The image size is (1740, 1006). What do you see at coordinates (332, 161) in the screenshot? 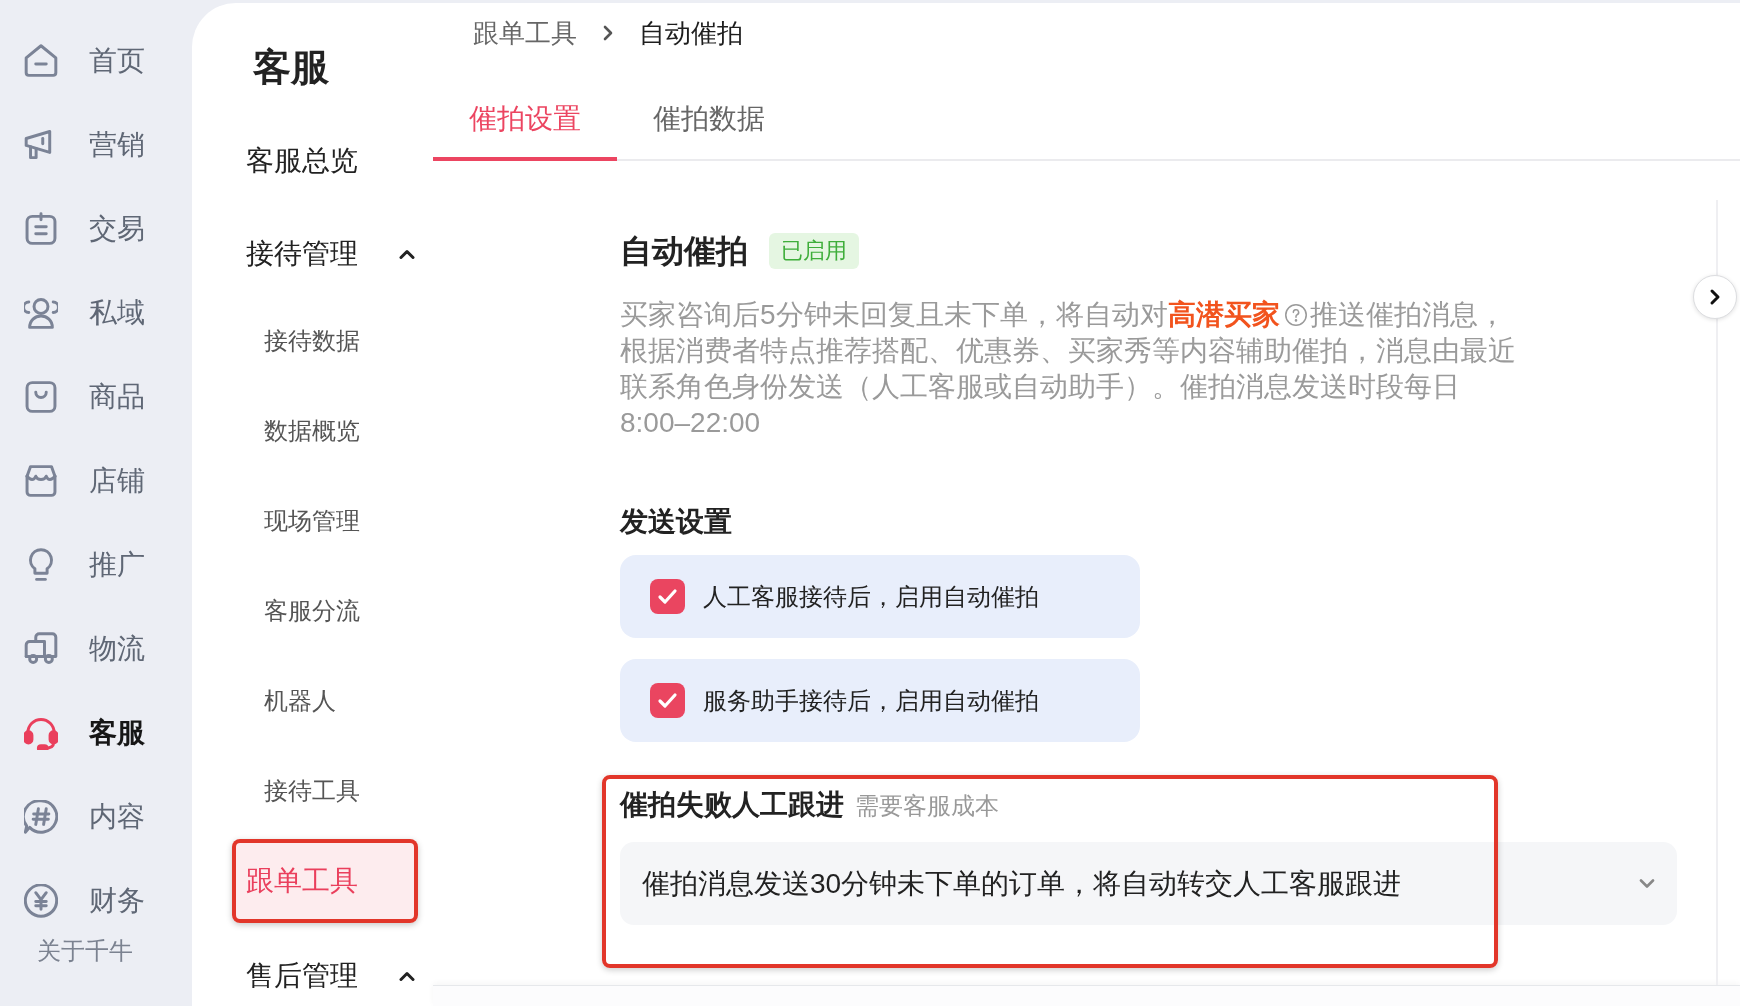
I see `sub-nav-item: 客服总览` at bounding box center [332, 161].